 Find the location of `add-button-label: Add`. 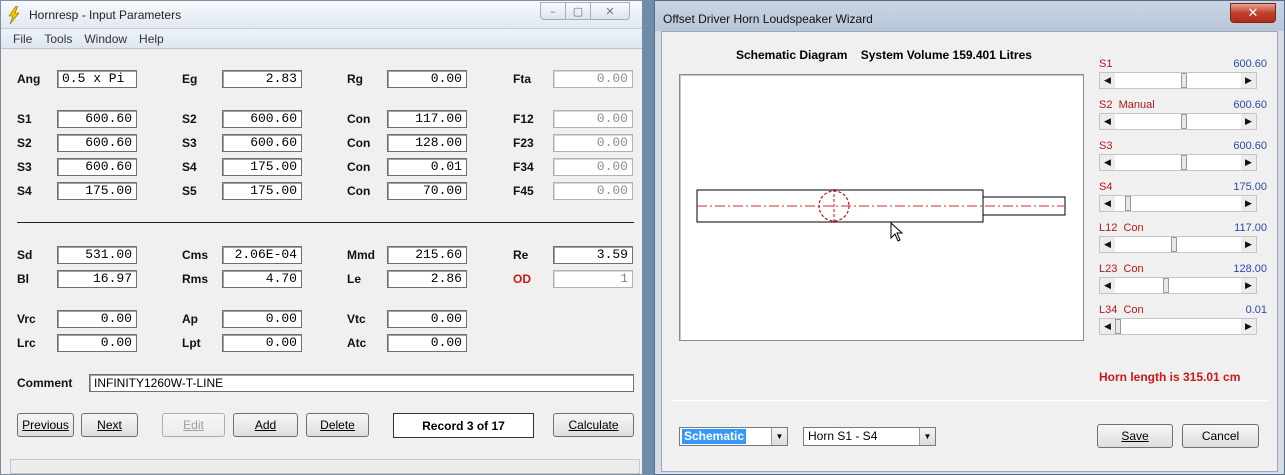

add-button-label: Add is located at coordinates (265, 425).